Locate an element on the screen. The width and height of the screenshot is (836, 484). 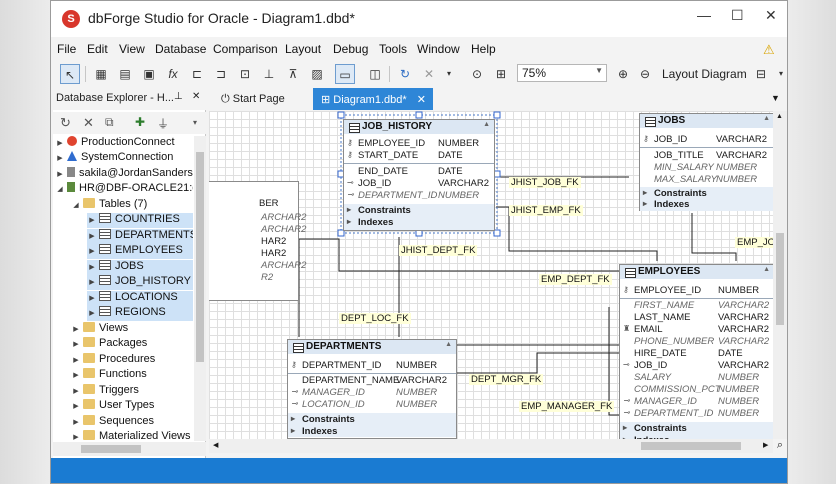
tree-node-employees: ▶ EMPLOYEES is located at coordinates (140, 251).